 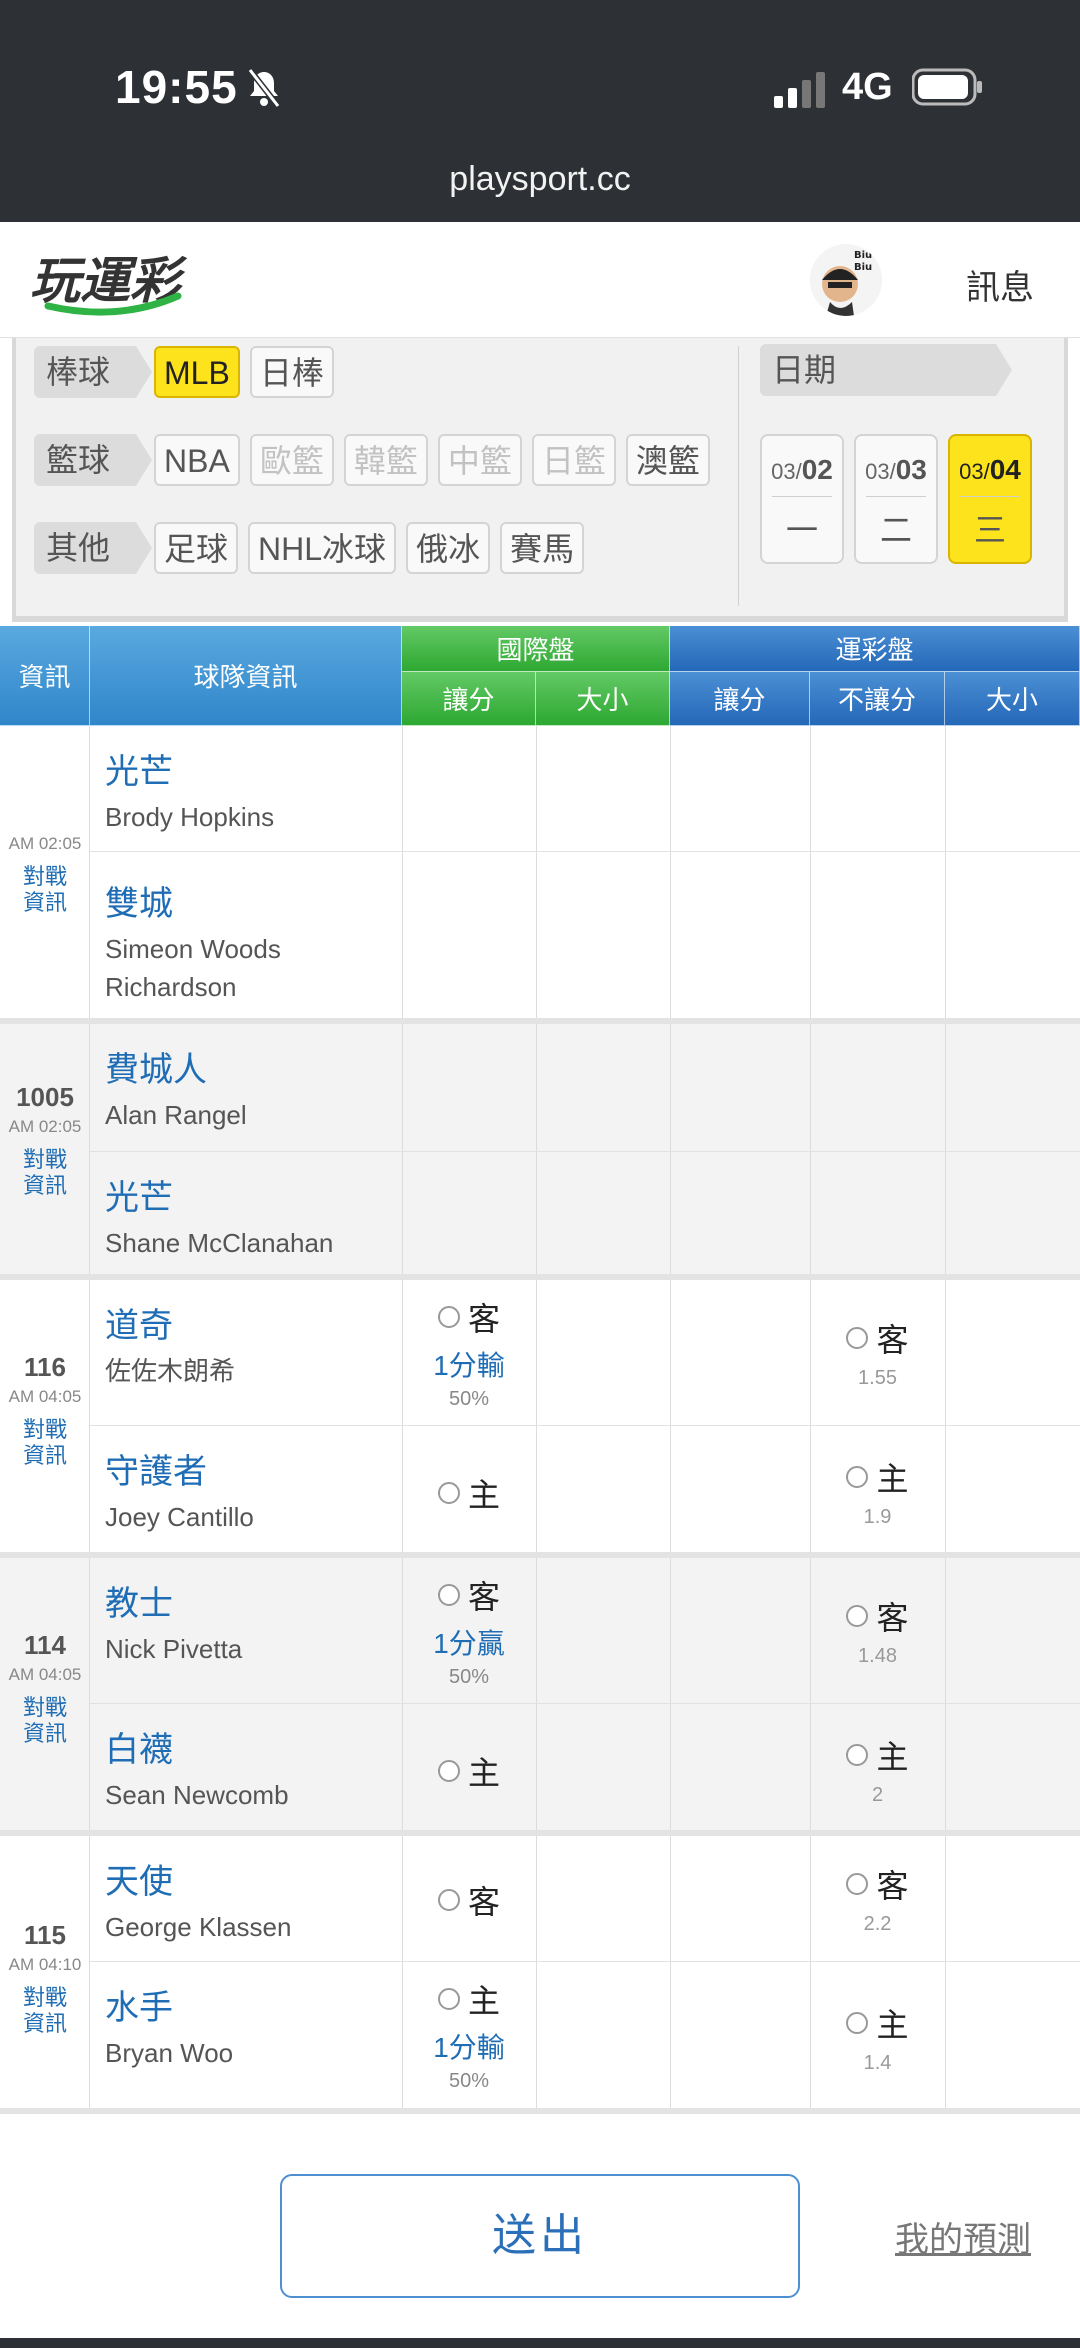 I want to click on filter-category-label: 其他, so click(x=93, y=548).